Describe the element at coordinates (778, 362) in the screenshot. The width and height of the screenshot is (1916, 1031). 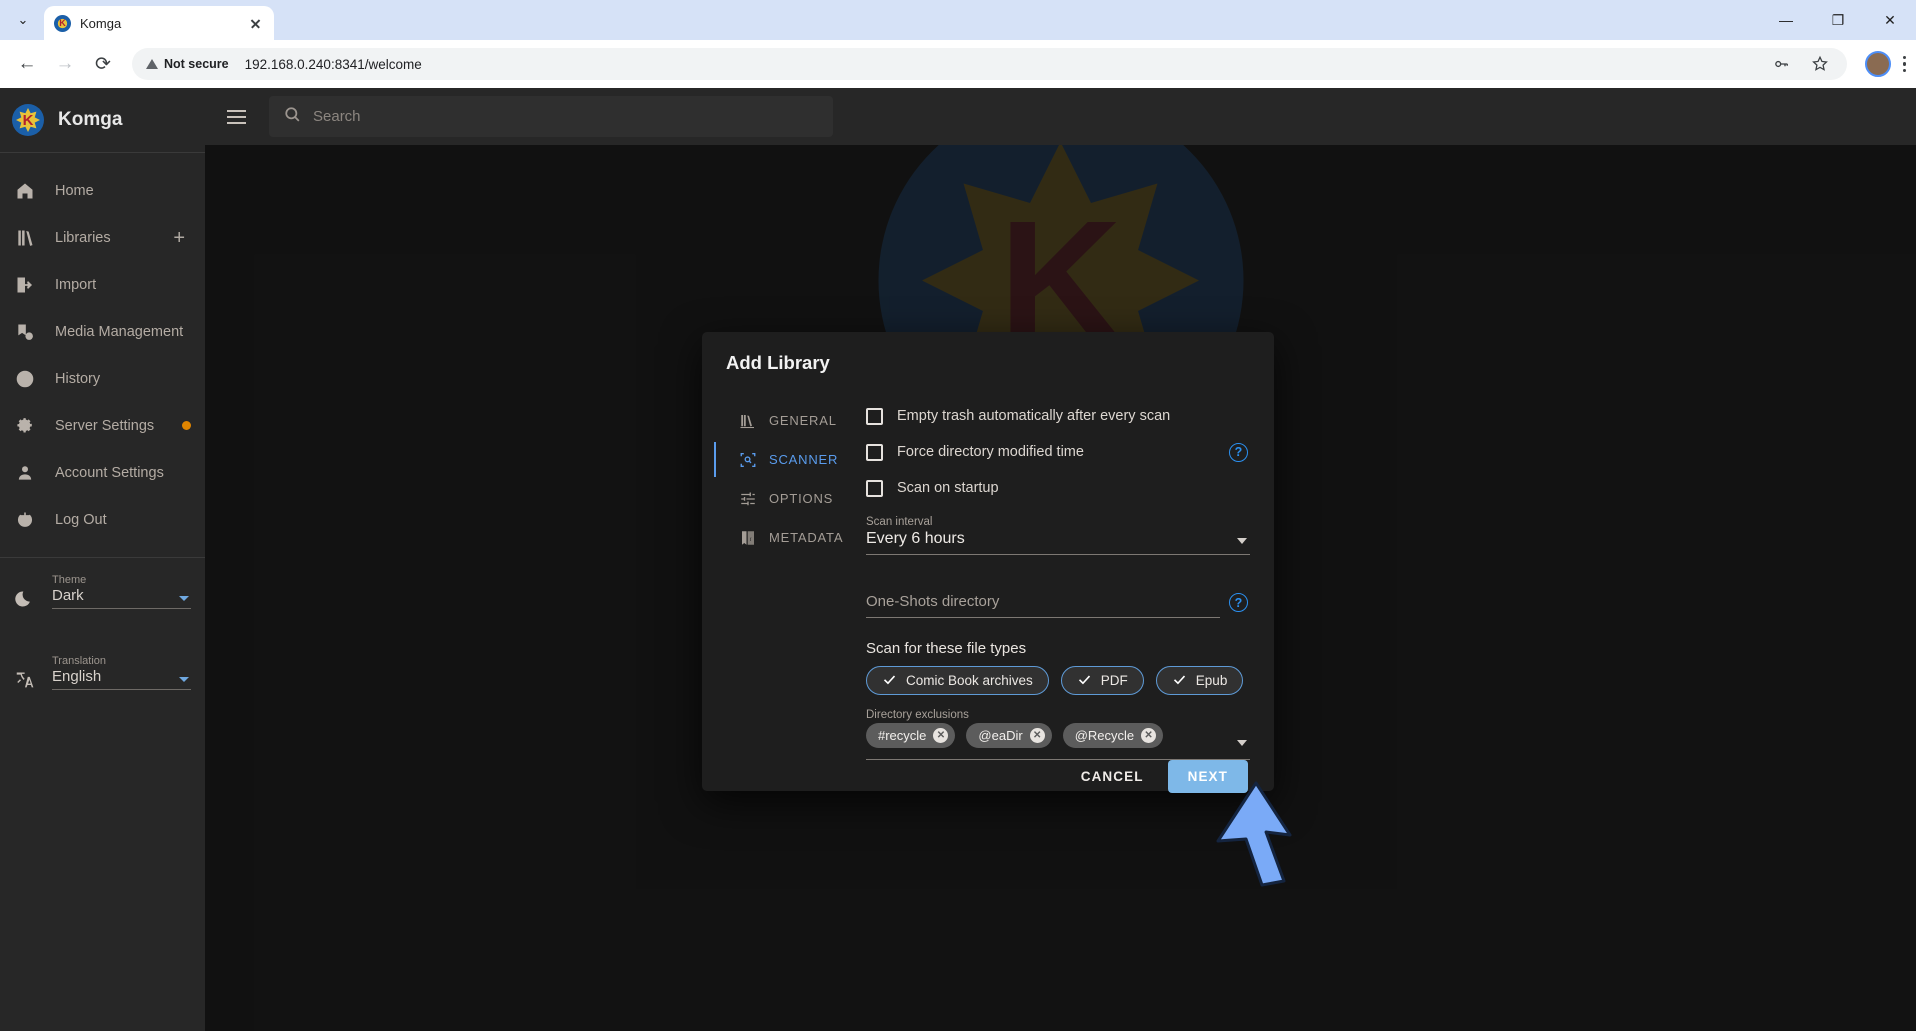
I see `dialog-title: Add Library` at that location.